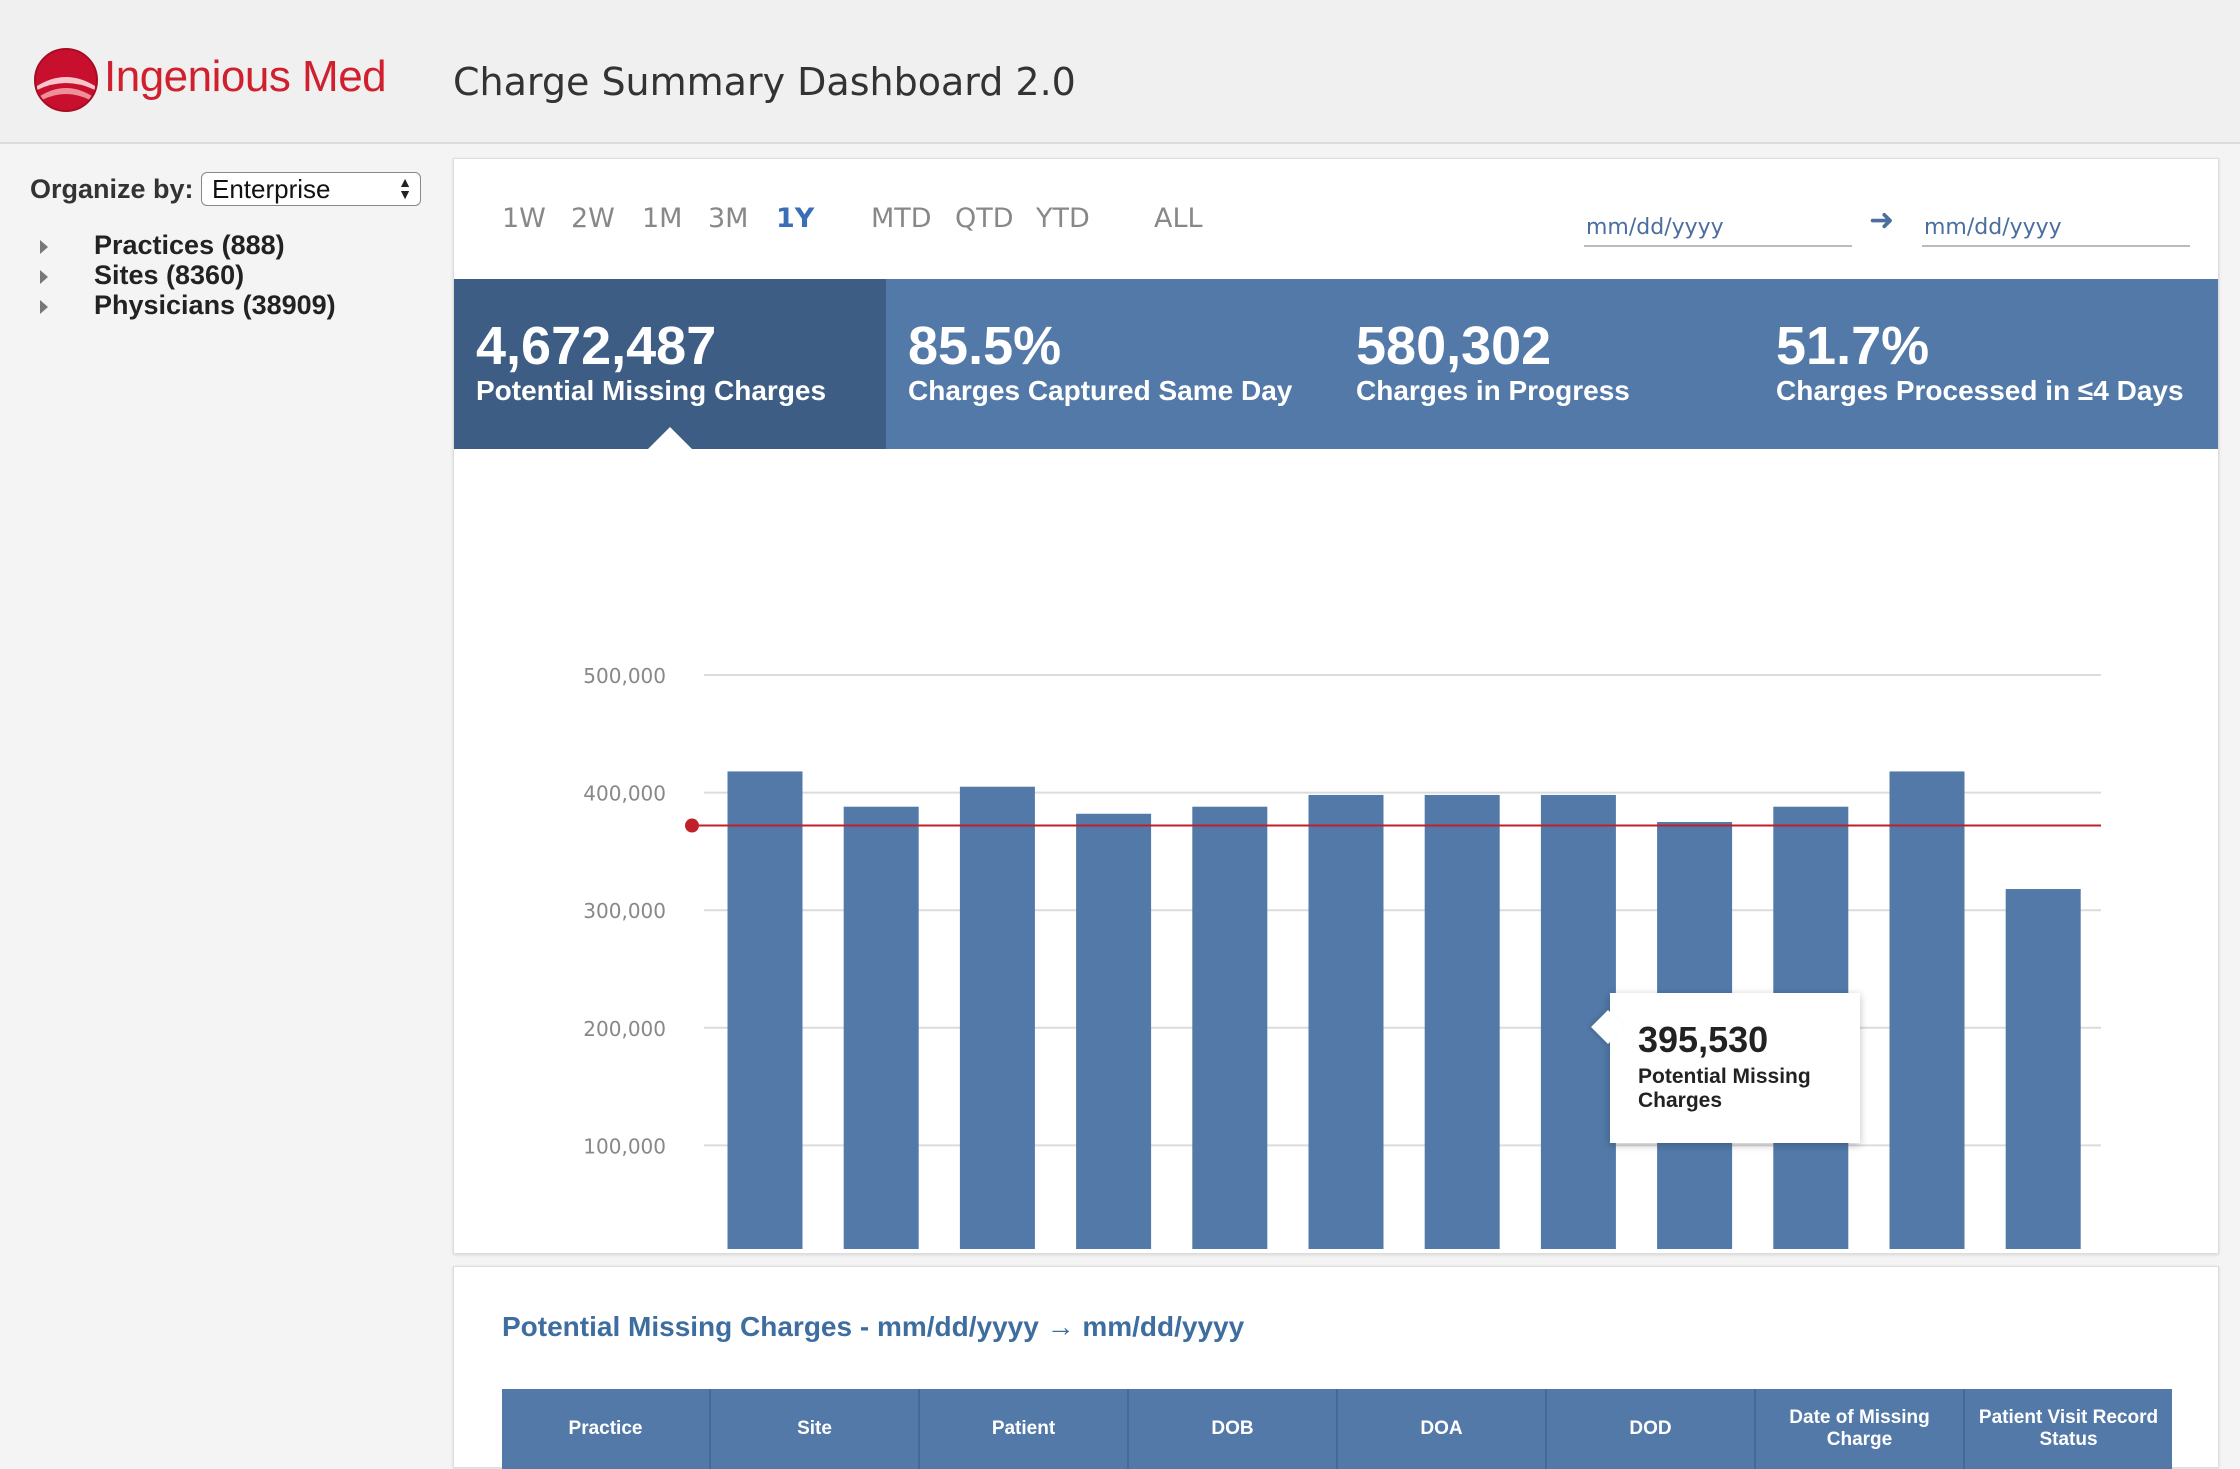  I want to click on y-tick-label: 100,000, so click(624, 1146).